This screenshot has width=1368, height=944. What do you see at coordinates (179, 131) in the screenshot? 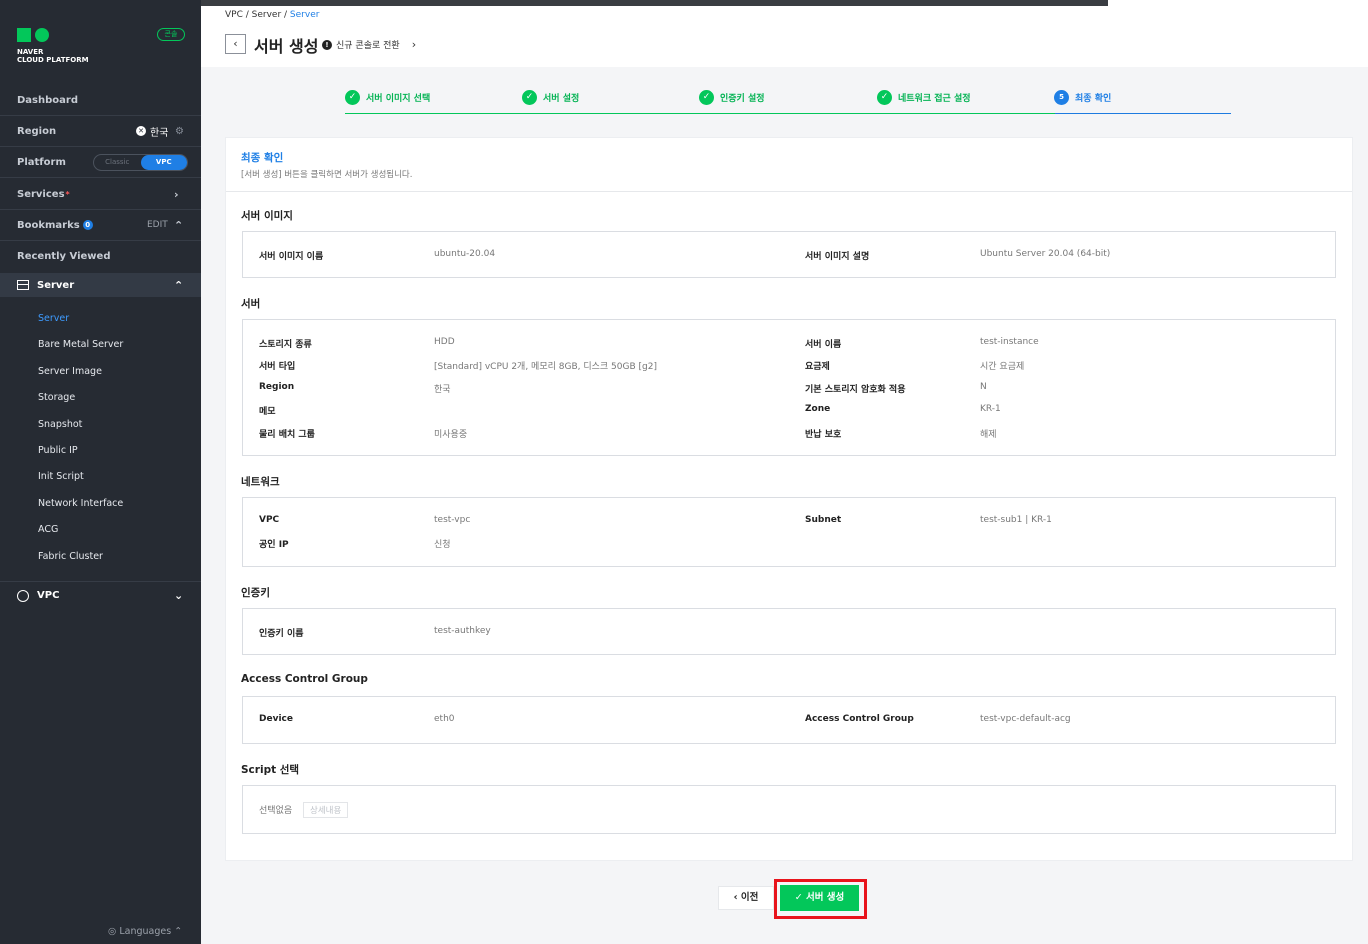
I see `gear-icon: ⚙` at bounding box center [179, 131].